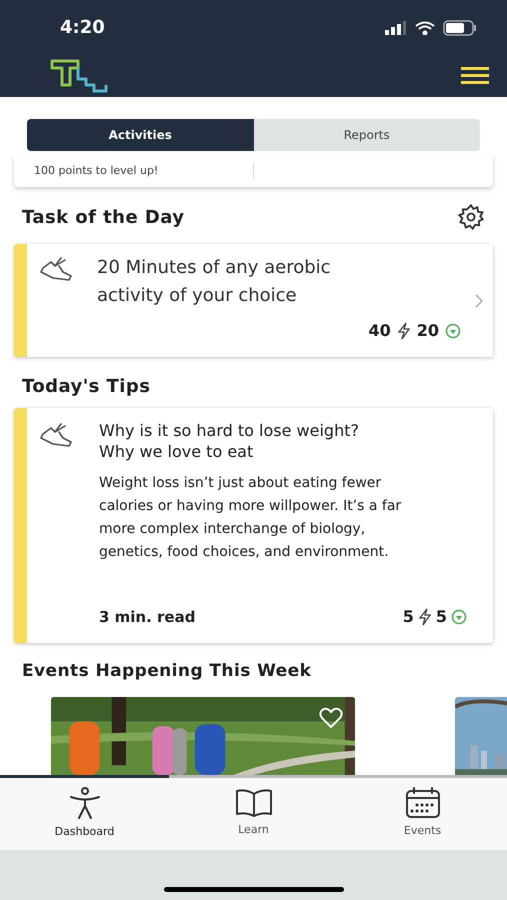 The image size is (507, 900). I want to click on coins-value: 20, so click(427, 331).